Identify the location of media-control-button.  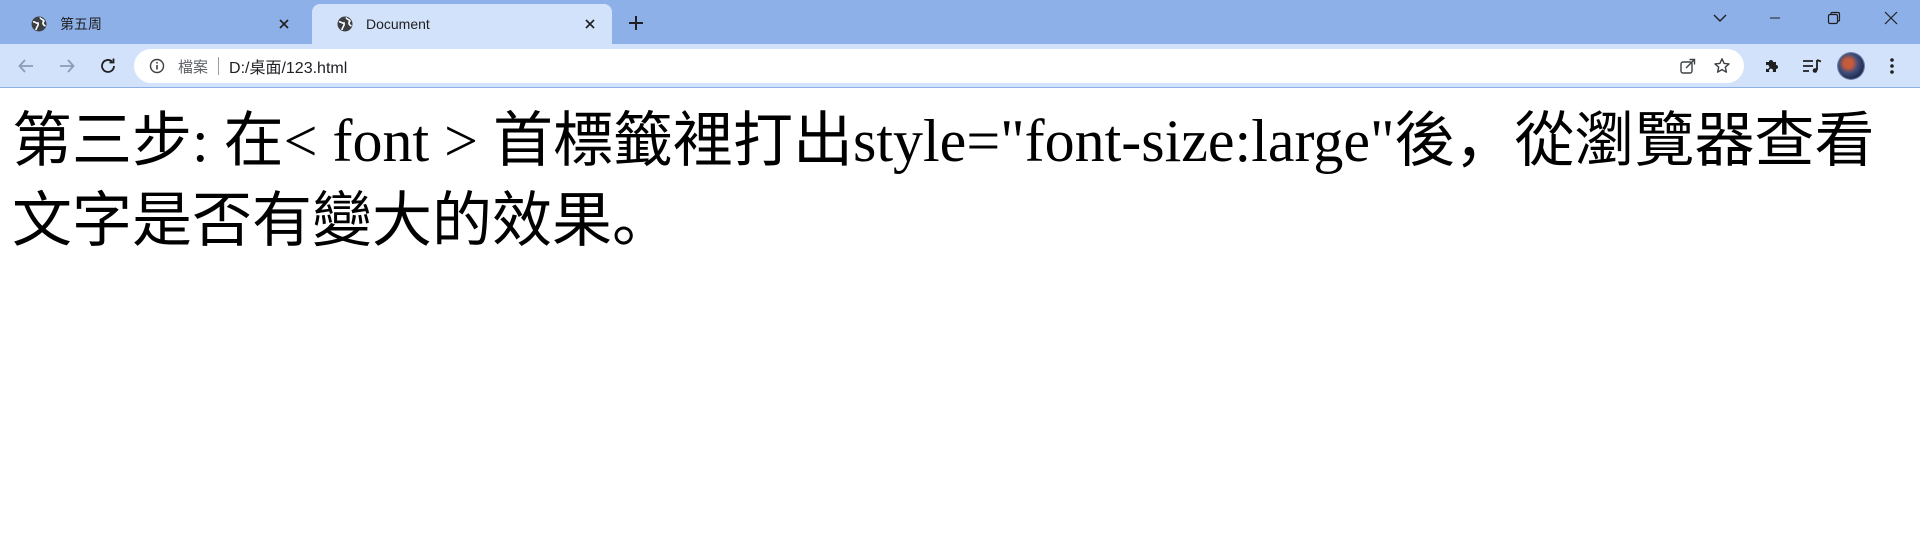
(1812, 66).